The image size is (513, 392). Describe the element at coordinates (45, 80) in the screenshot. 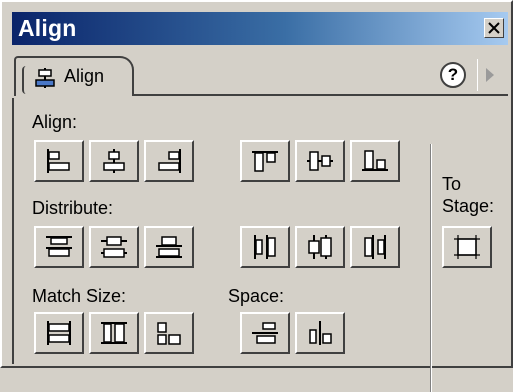

I see `align-panel-icon` at that location.